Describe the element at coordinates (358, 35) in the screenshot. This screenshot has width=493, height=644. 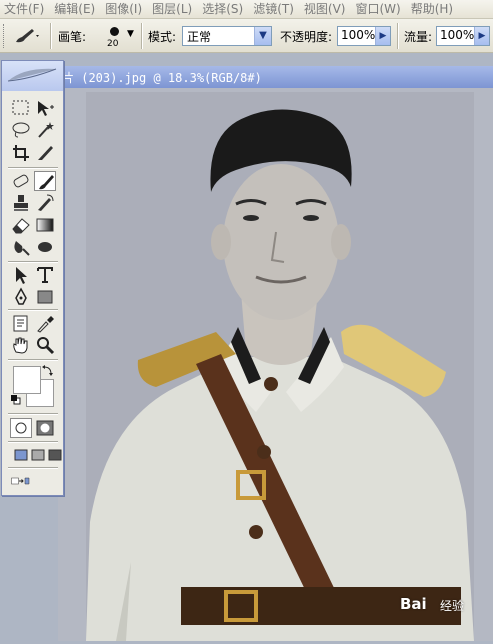
I see `opacity-value: 100%` at that location.